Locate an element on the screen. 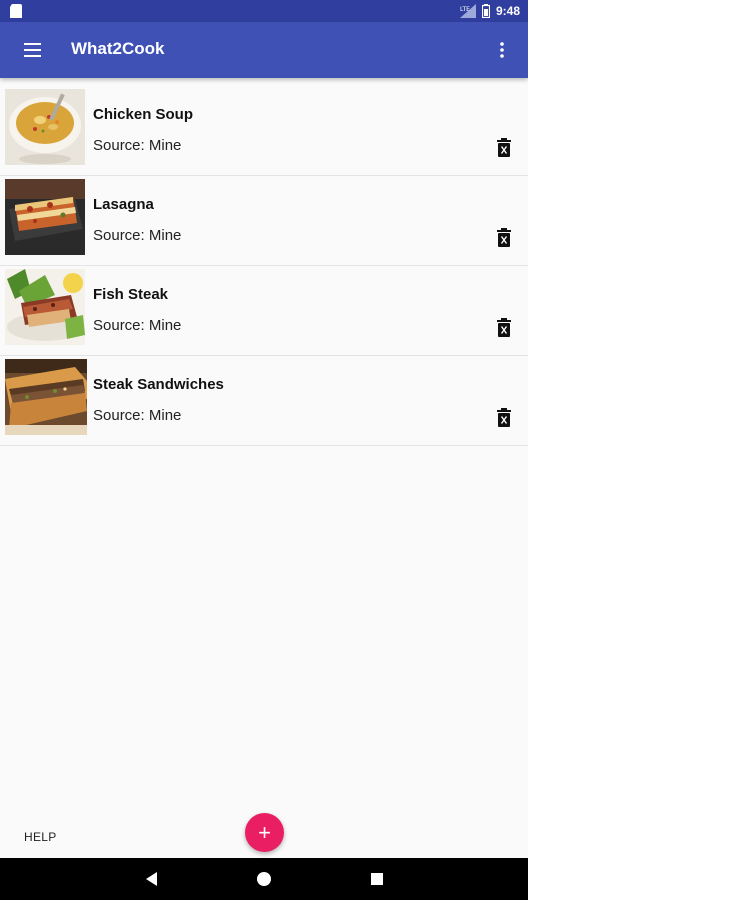 Image resolution: width=747 pixels, height=900 pixels. clock: 9:48 is located at coordinates (507, 11).